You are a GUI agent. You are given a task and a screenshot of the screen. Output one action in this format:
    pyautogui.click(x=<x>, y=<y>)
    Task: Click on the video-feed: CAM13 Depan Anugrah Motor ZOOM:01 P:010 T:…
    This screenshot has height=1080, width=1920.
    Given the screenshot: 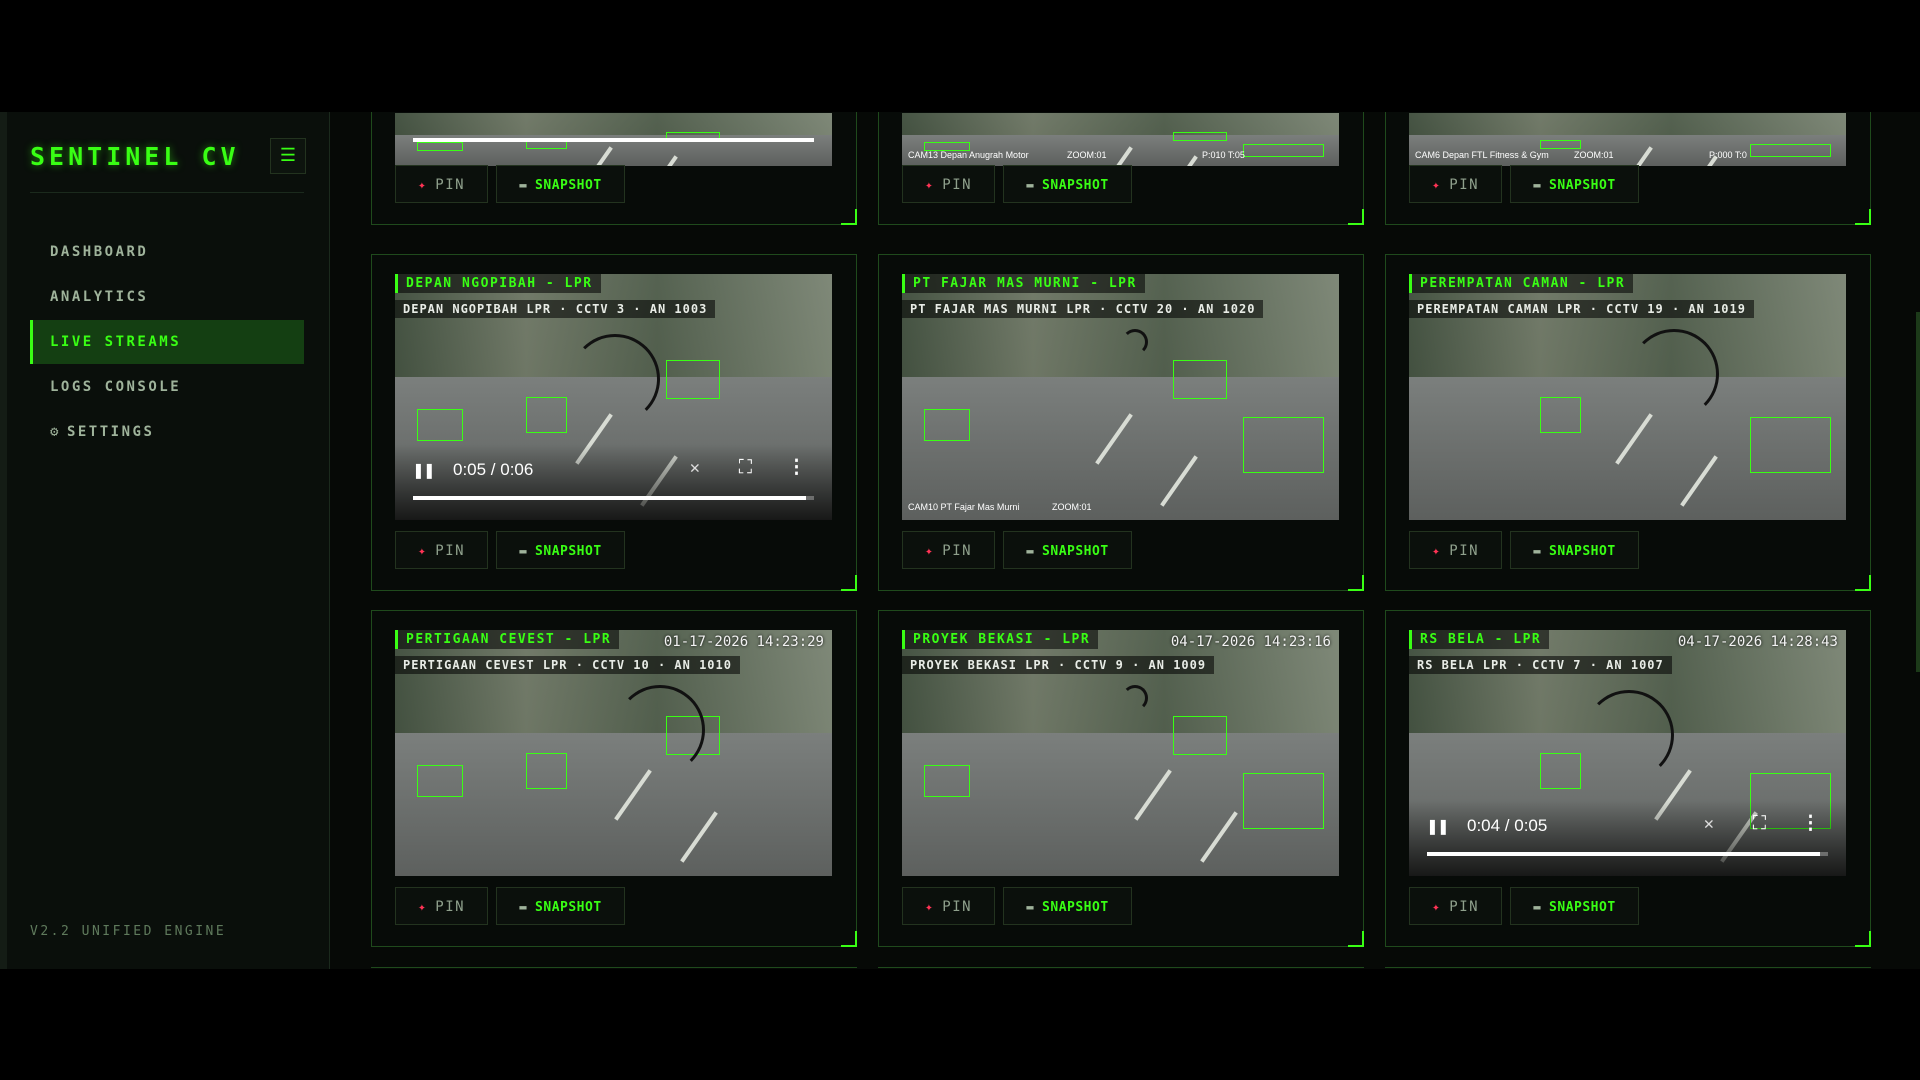 What is the action you would take?
    pyautogui.click(x=1120, y=139)
    